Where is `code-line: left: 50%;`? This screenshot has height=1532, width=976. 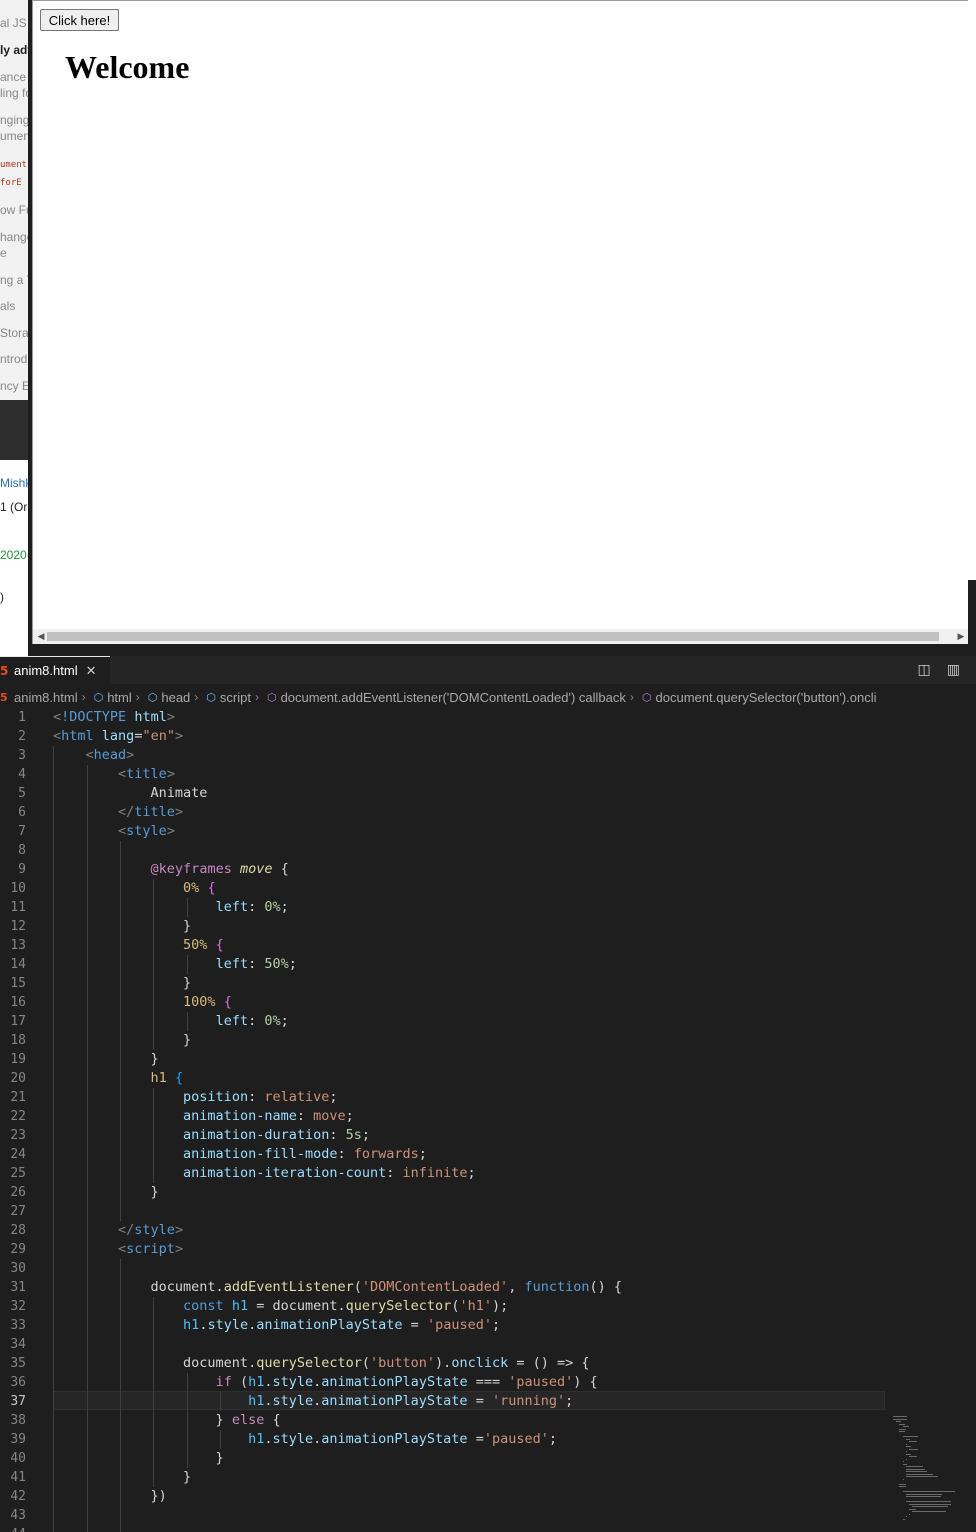 code-line: left: 50%; is located at coordinates (175, 964).